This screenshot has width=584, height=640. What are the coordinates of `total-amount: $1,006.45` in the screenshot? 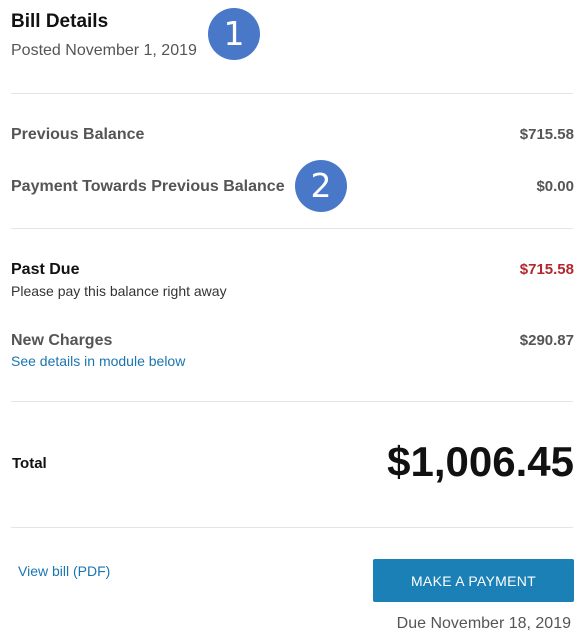 It's located at (480, 461).